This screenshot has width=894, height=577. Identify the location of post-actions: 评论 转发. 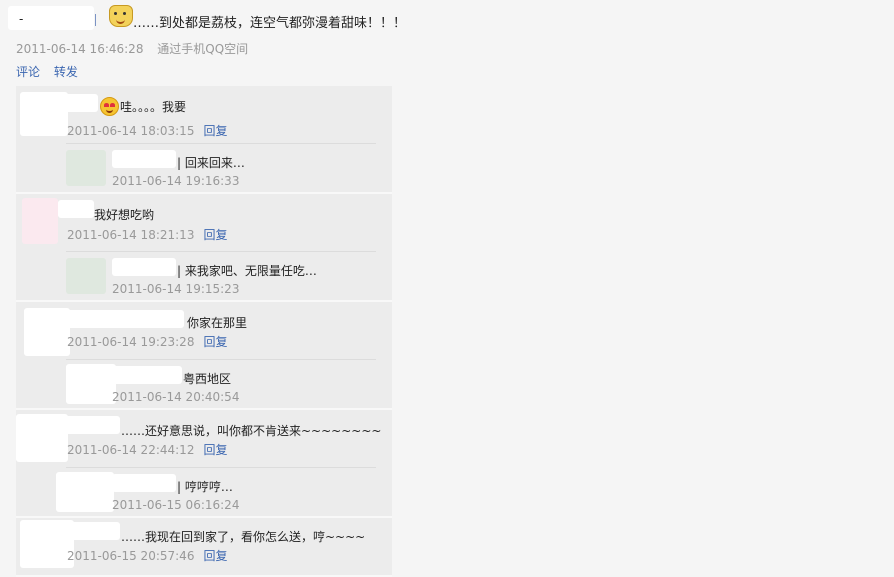
(52, 71).